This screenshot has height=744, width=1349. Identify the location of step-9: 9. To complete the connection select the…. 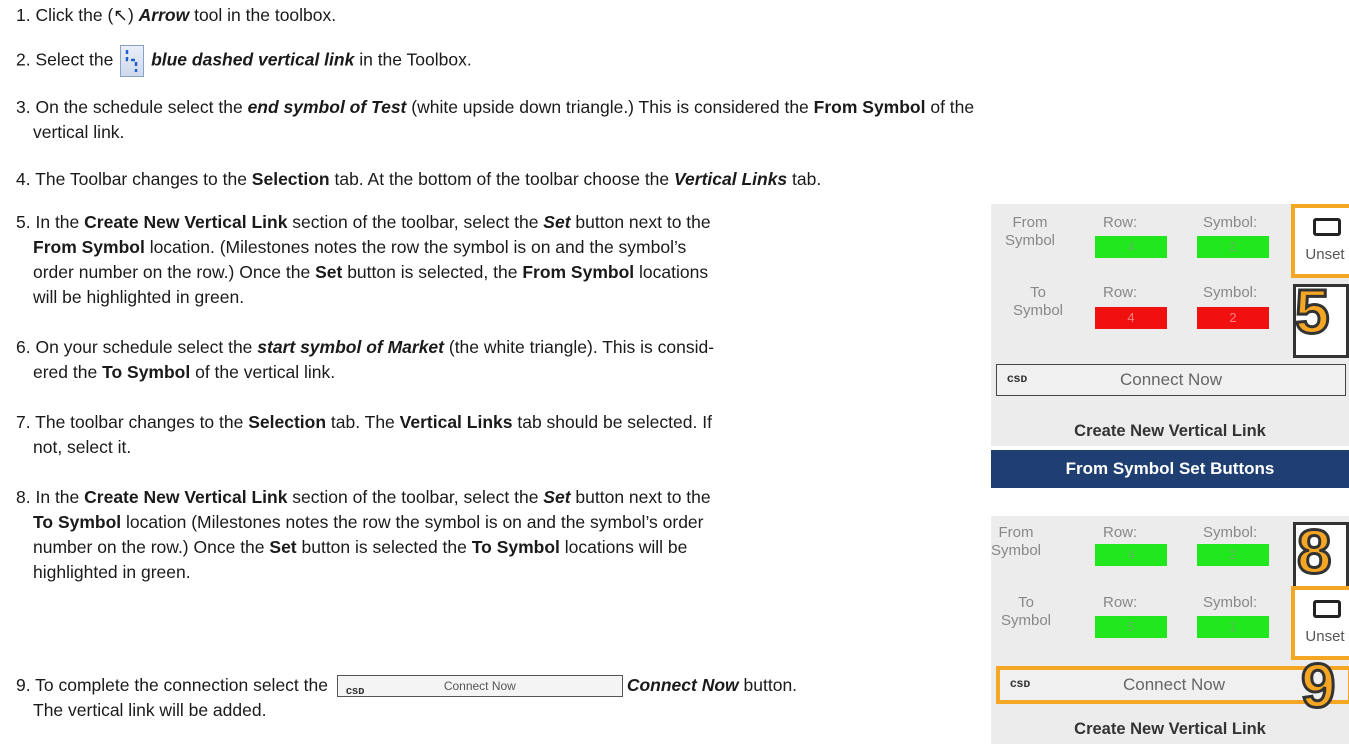
(406, 698).